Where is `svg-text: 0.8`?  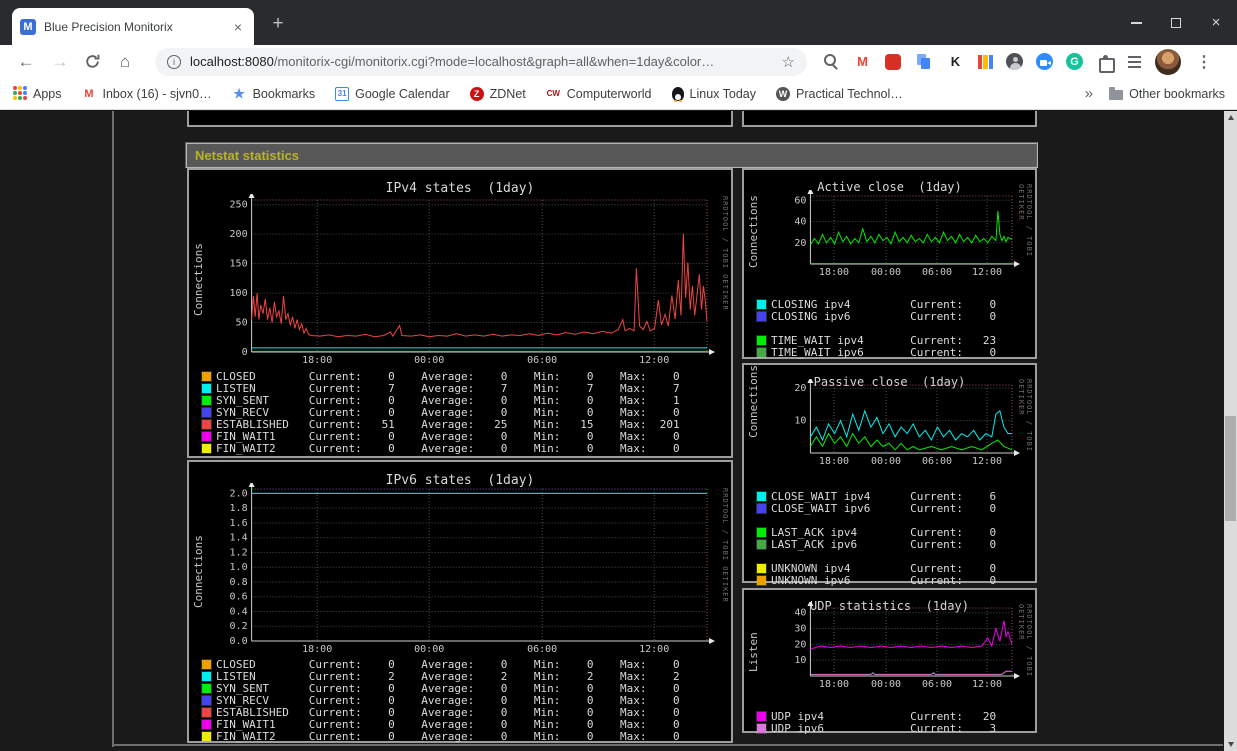
svg-text: 0.8 is located at coordinates (239, 582).